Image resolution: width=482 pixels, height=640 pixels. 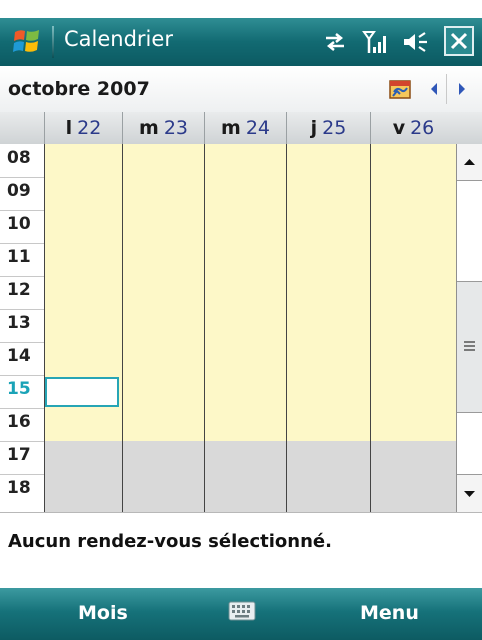 I want to click on softkey-right-menu: Menu, so click(x=389, y=613).